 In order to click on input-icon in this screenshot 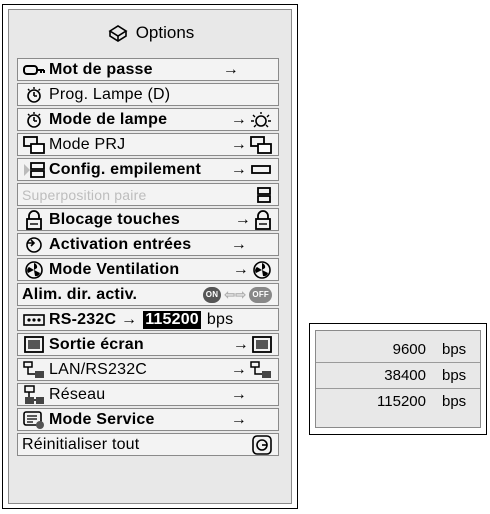, I will do `click(34, 245)`.